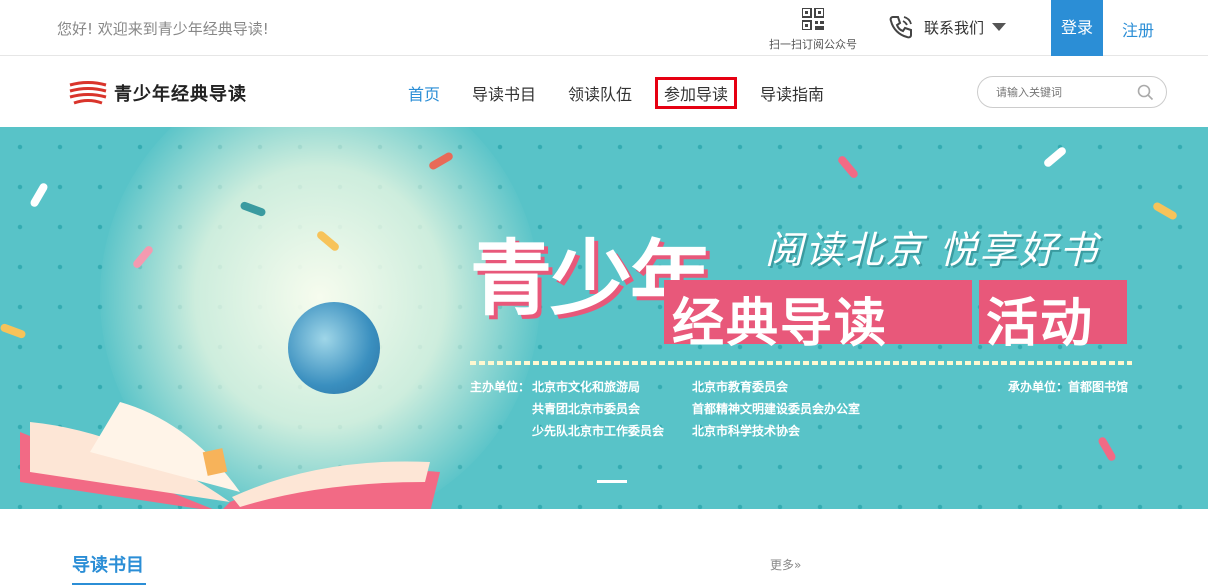  Describe the element at coordinates (740, 387) in the screenshot. I see `host-org: 北京市教育委员会` at that location.